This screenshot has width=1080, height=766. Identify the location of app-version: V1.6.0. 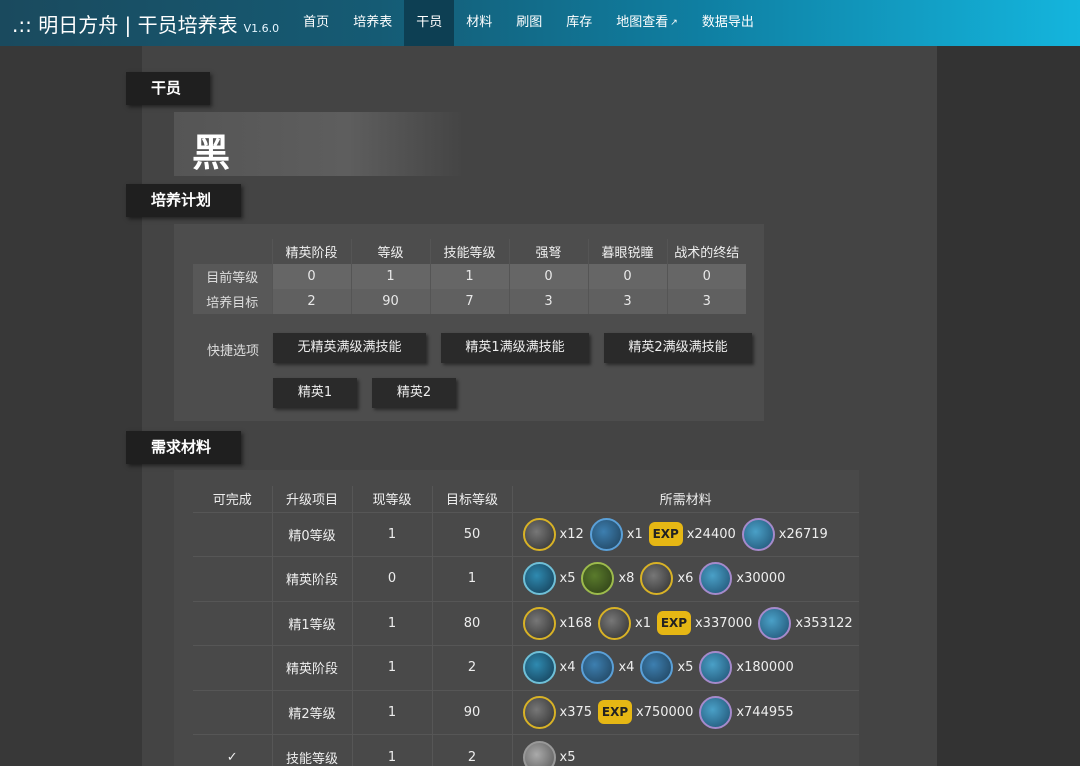
(261, 28).